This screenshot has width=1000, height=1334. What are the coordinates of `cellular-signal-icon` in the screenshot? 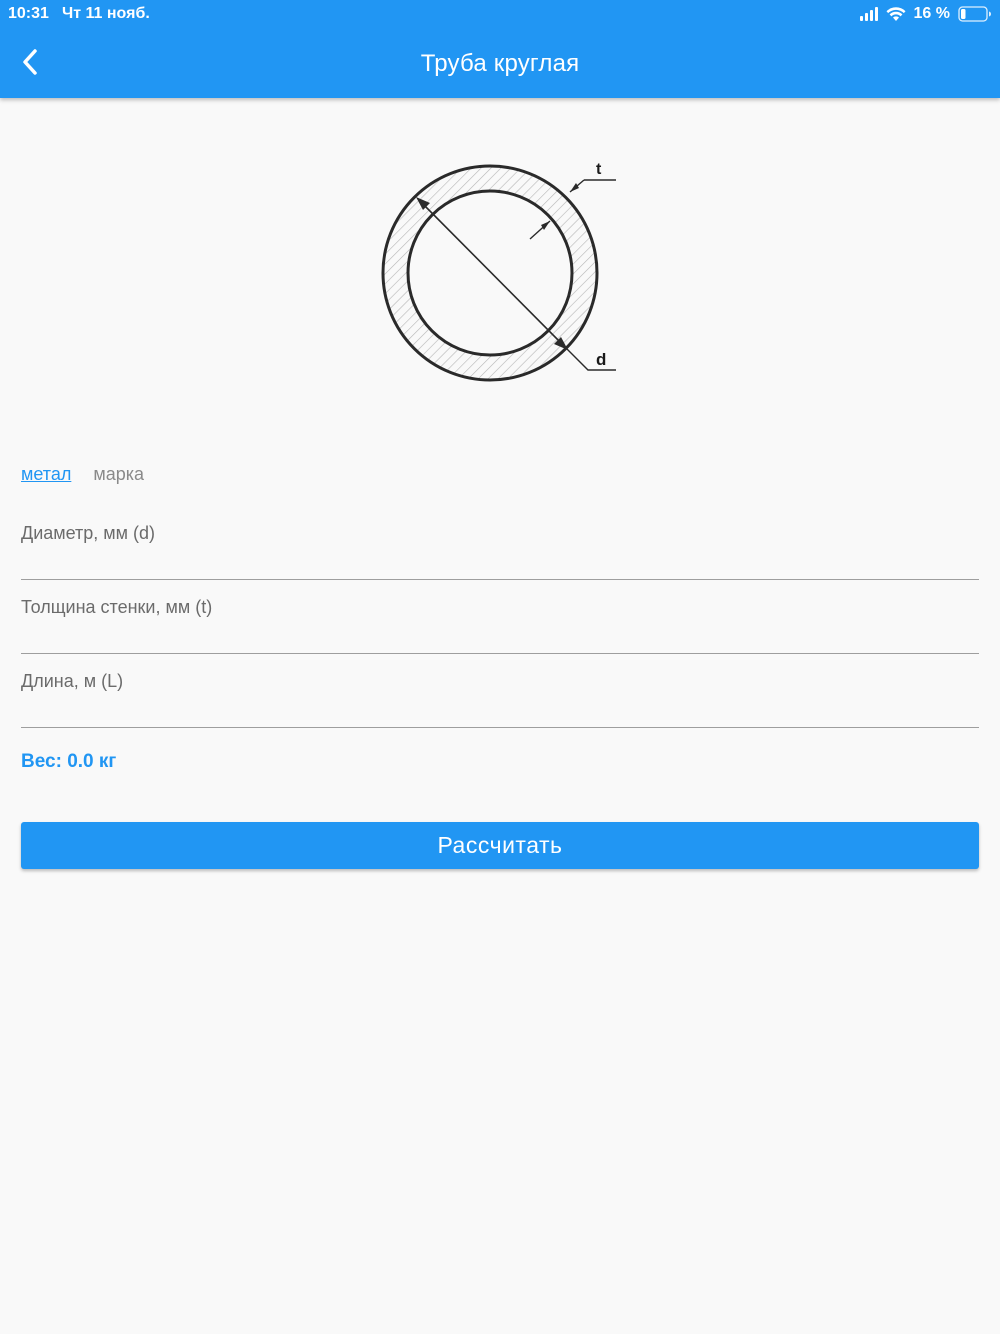 It's located at (868, 14).